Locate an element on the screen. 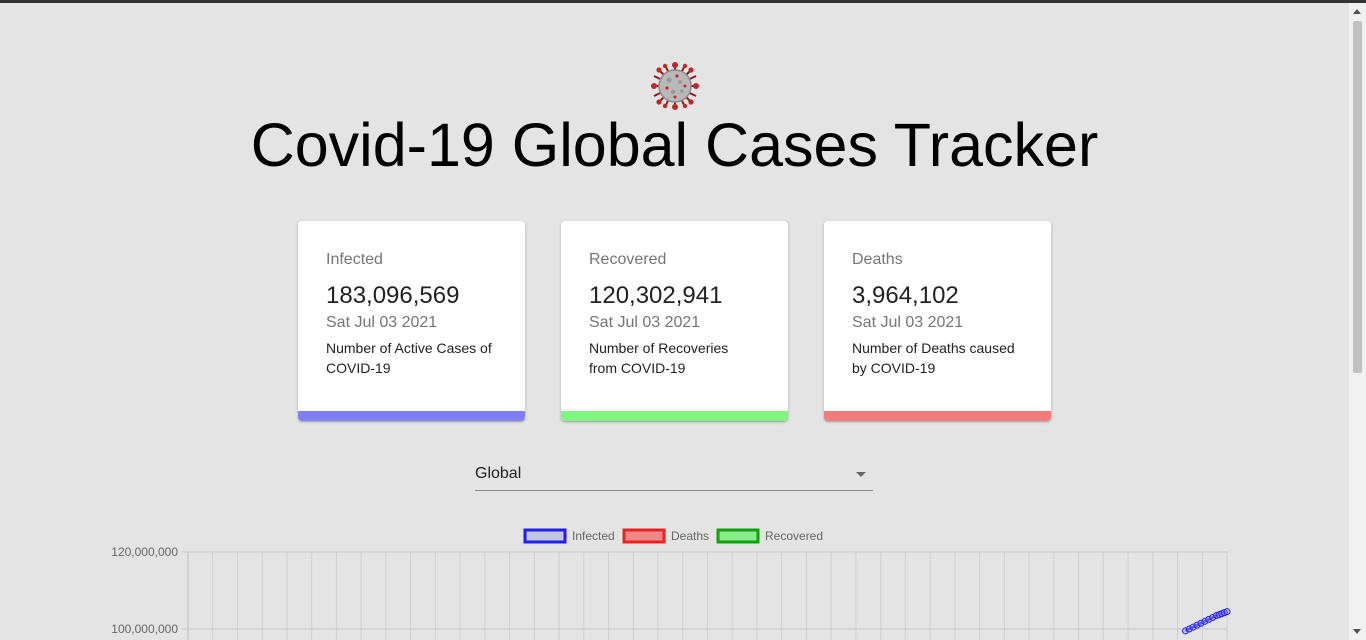  card-description: Number of Recoveries from COVID-19 is located at coordinates (659, 358).